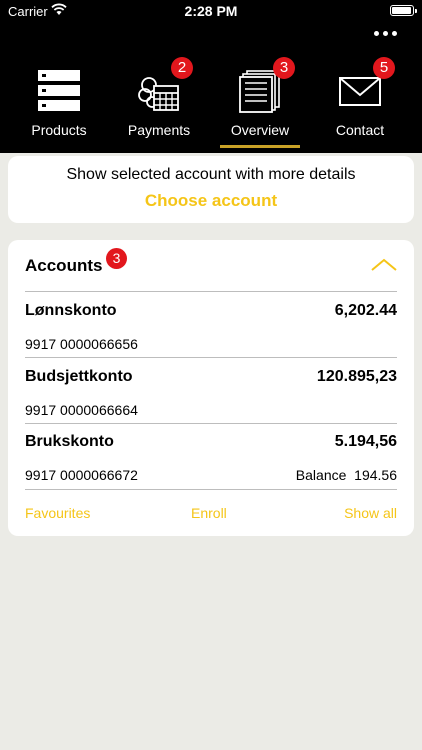 This screenshot has width=422, height=750. Describe the element at coordinates (81, 410) in the screenshot. I see `account-number: 9917 0000066664` at that location.